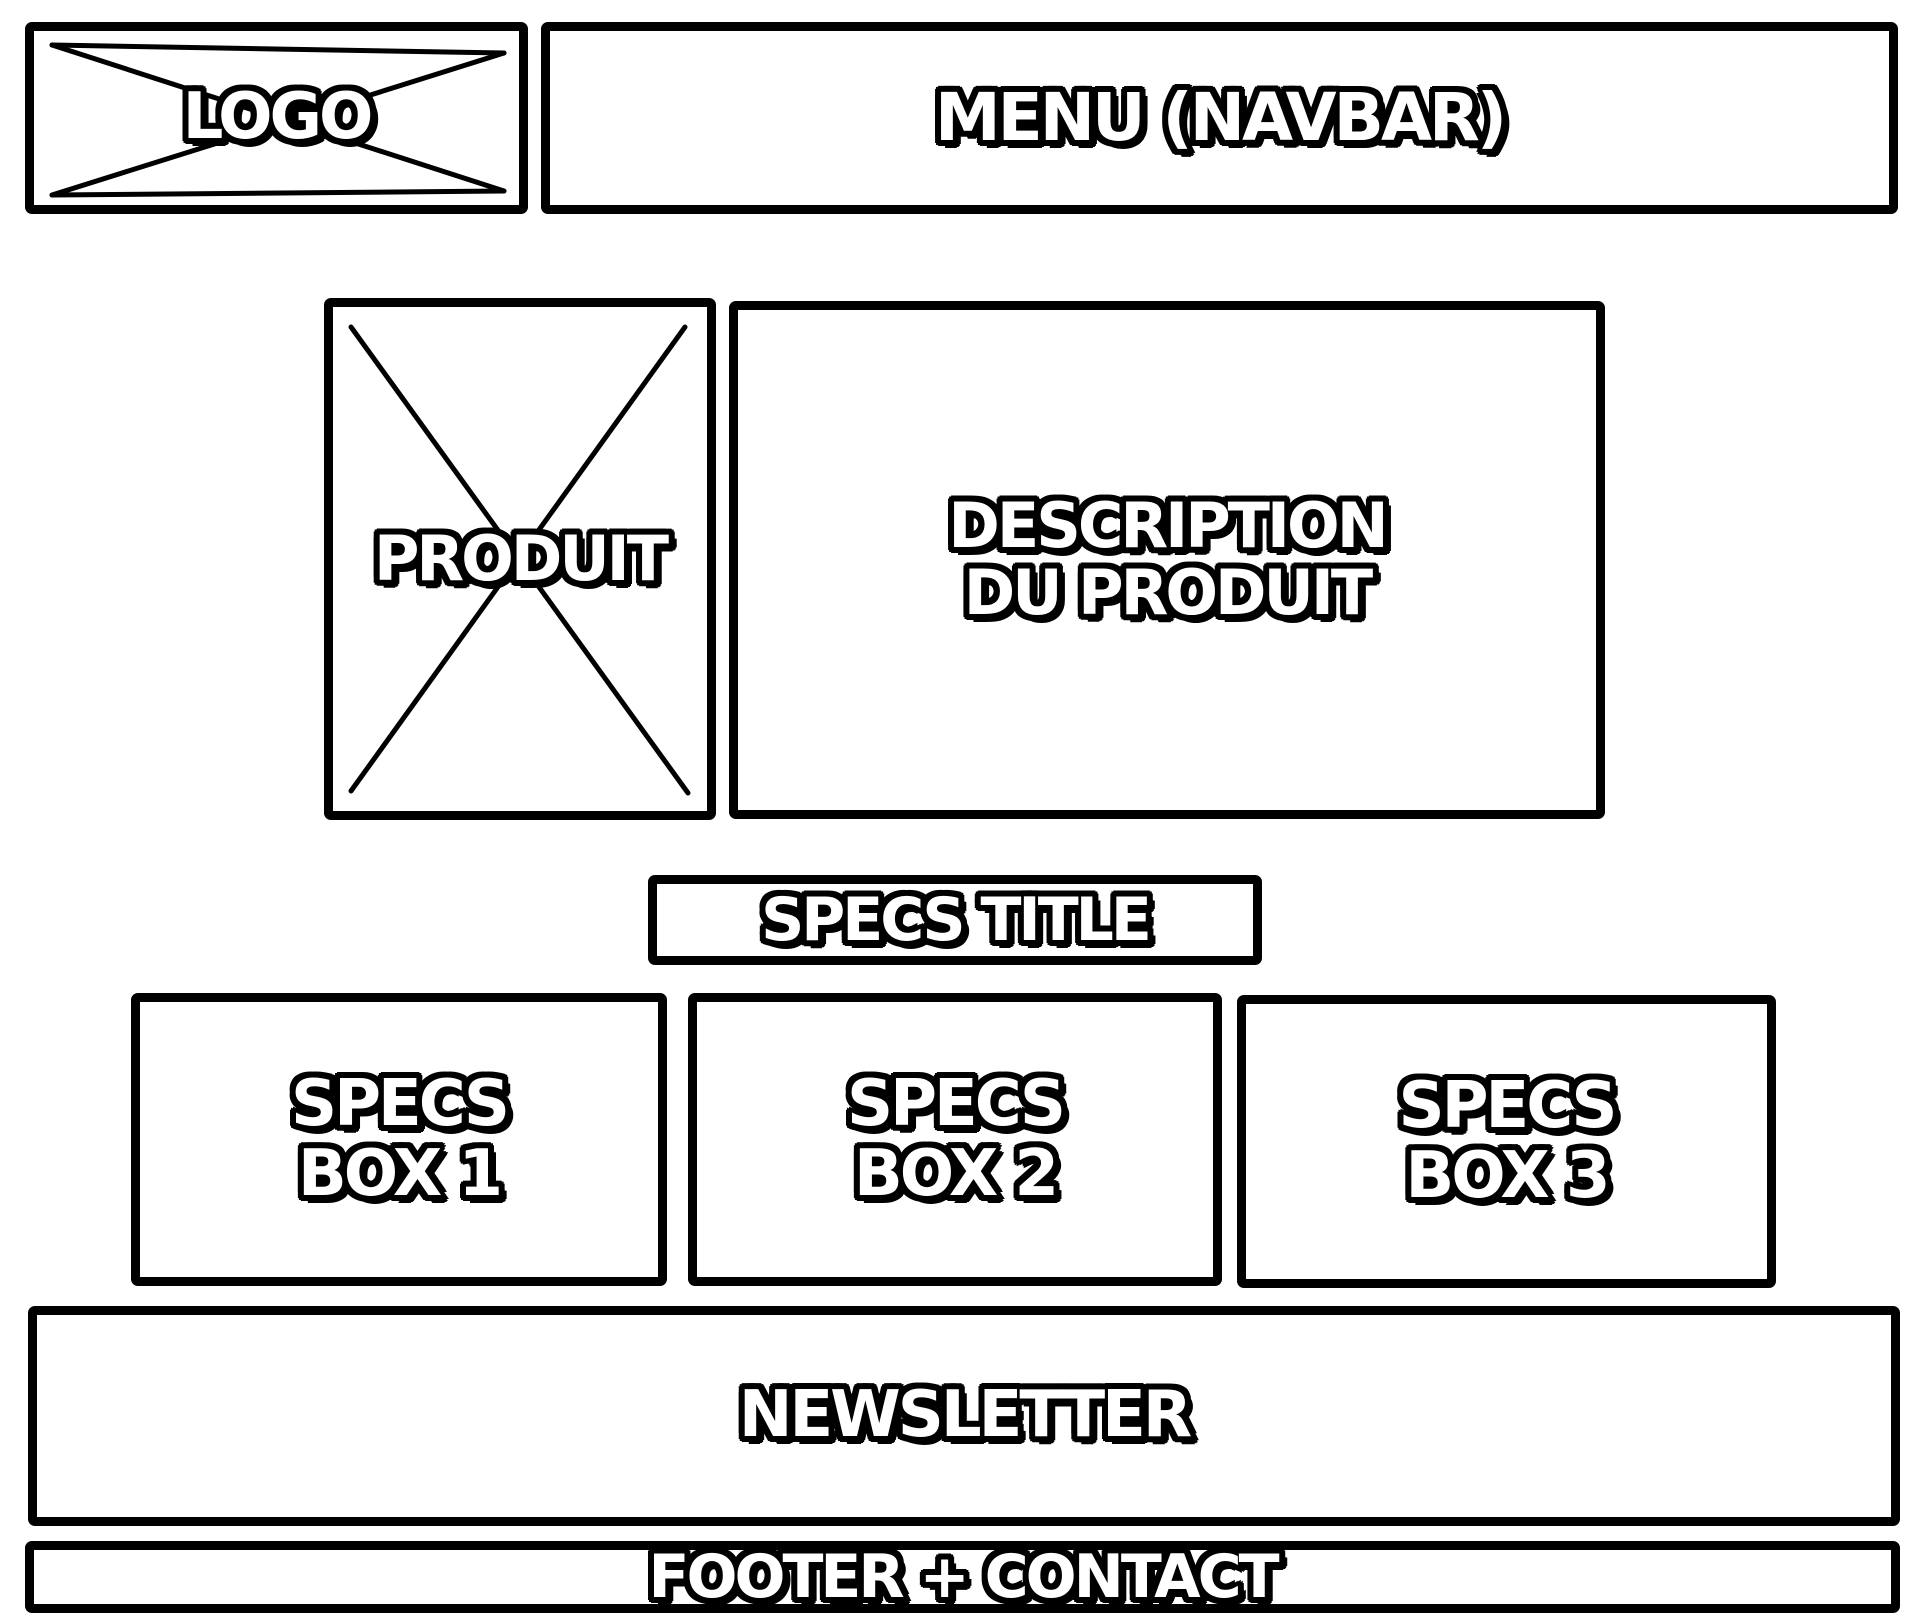  I want to click on navbar-menu: MENU (NAVBAR), so click(1219, 118).